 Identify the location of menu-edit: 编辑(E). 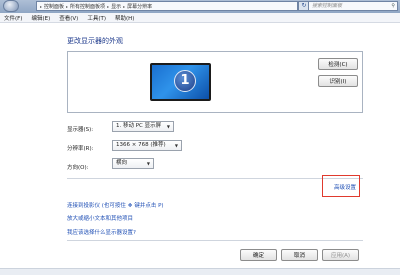
(40, 18).